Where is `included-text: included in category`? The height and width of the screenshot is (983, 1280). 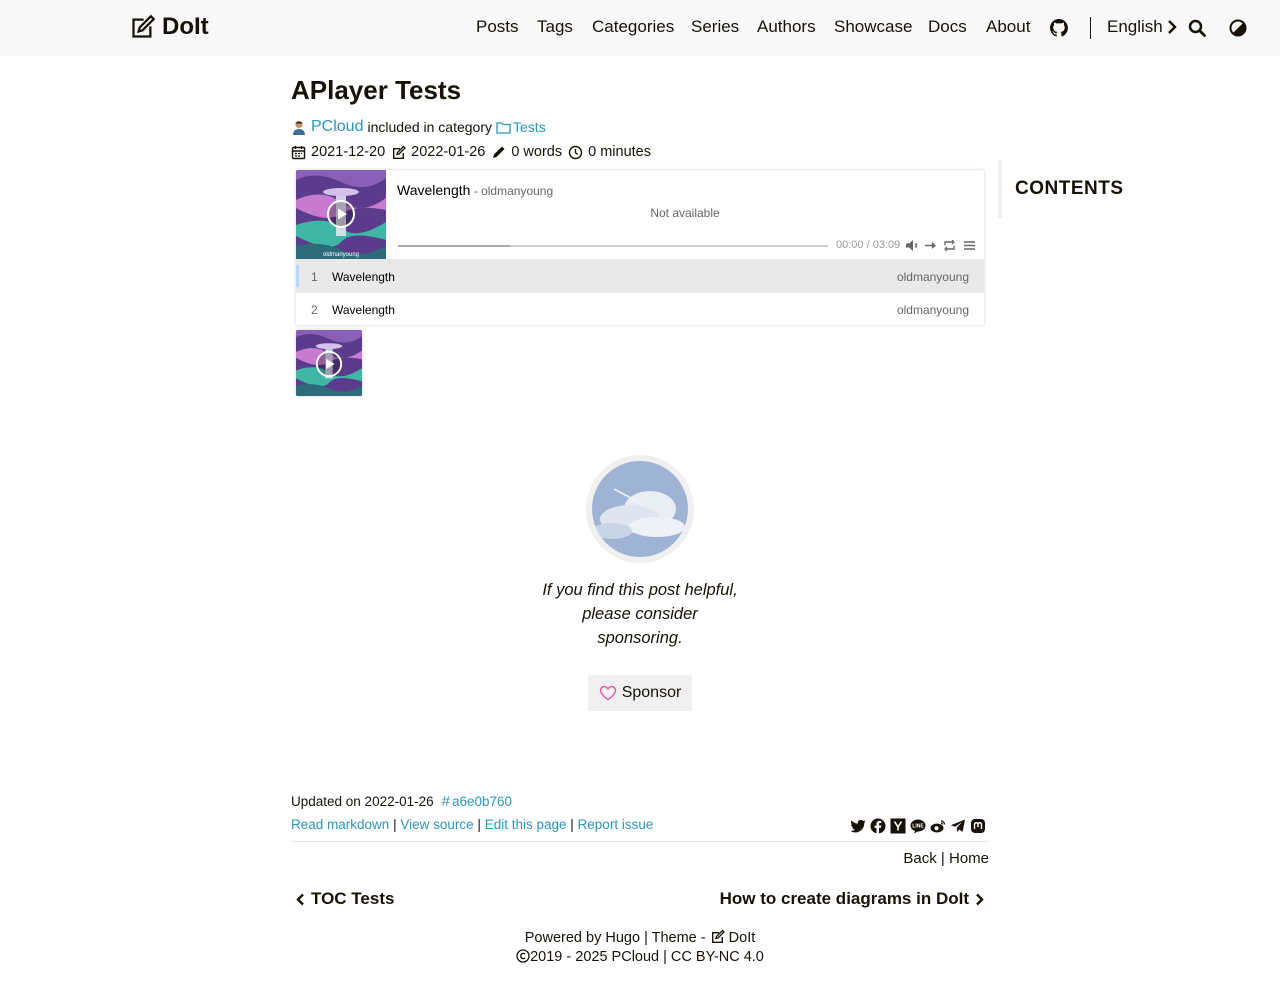
included-text: included in category is located at coordinates (430, 127).